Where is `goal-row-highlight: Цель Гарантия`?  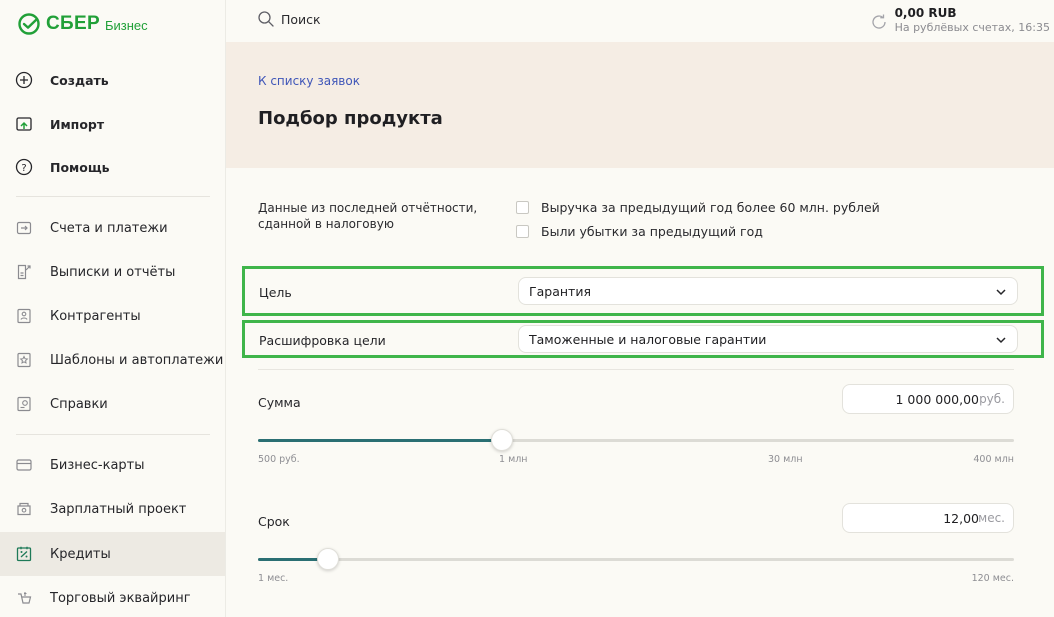
goal-row-highlight: Цель Гарантия is located at coordinates (643, 291).